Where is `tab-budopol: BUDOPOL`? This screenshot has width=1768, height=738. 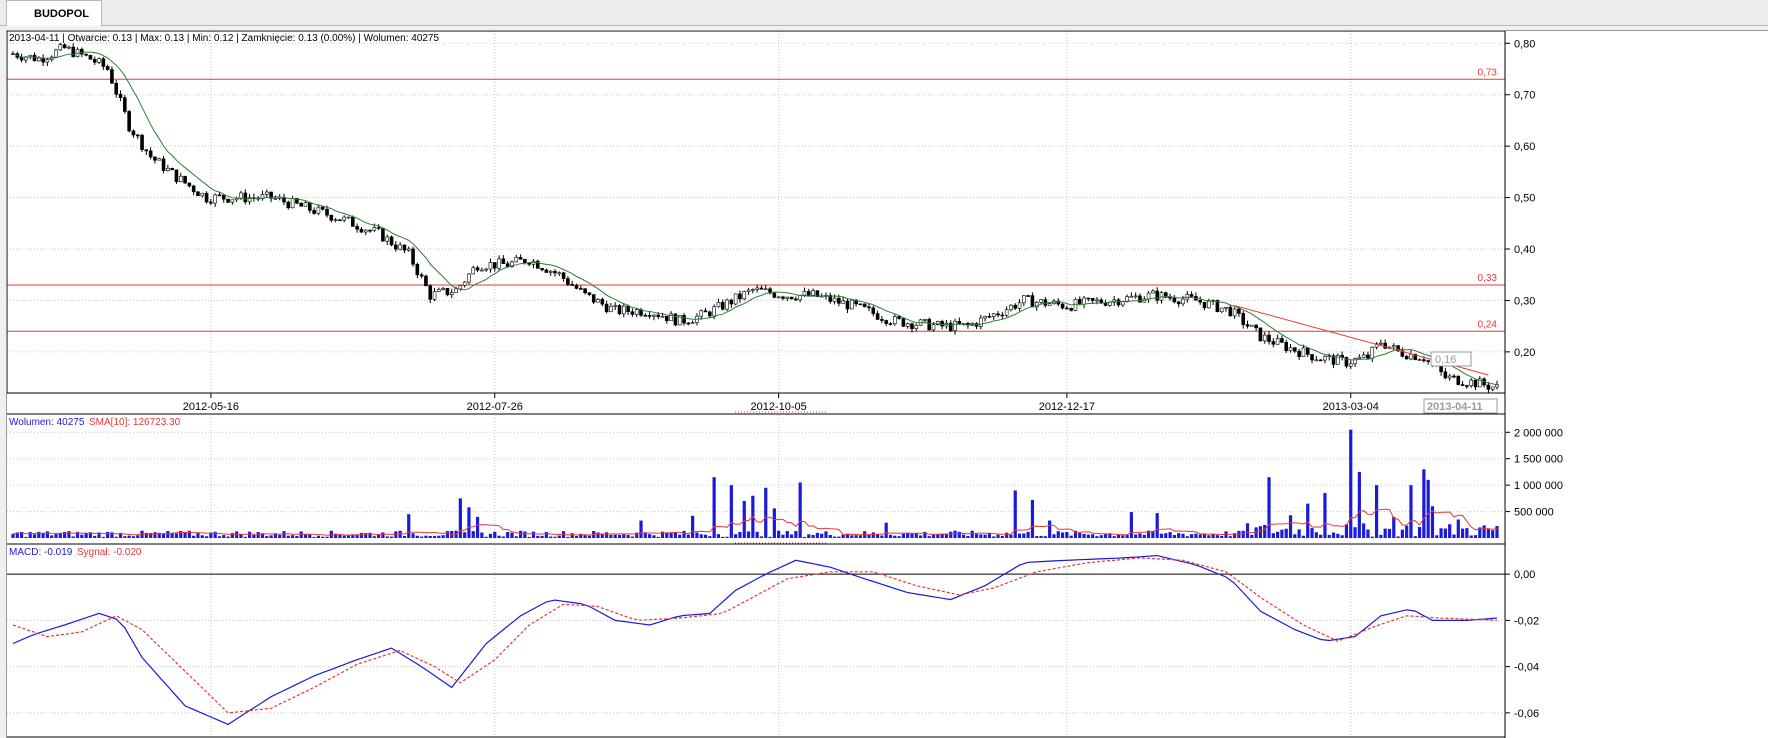
tab-budopol: BUDOPOL is located at coordinates (54, 13).